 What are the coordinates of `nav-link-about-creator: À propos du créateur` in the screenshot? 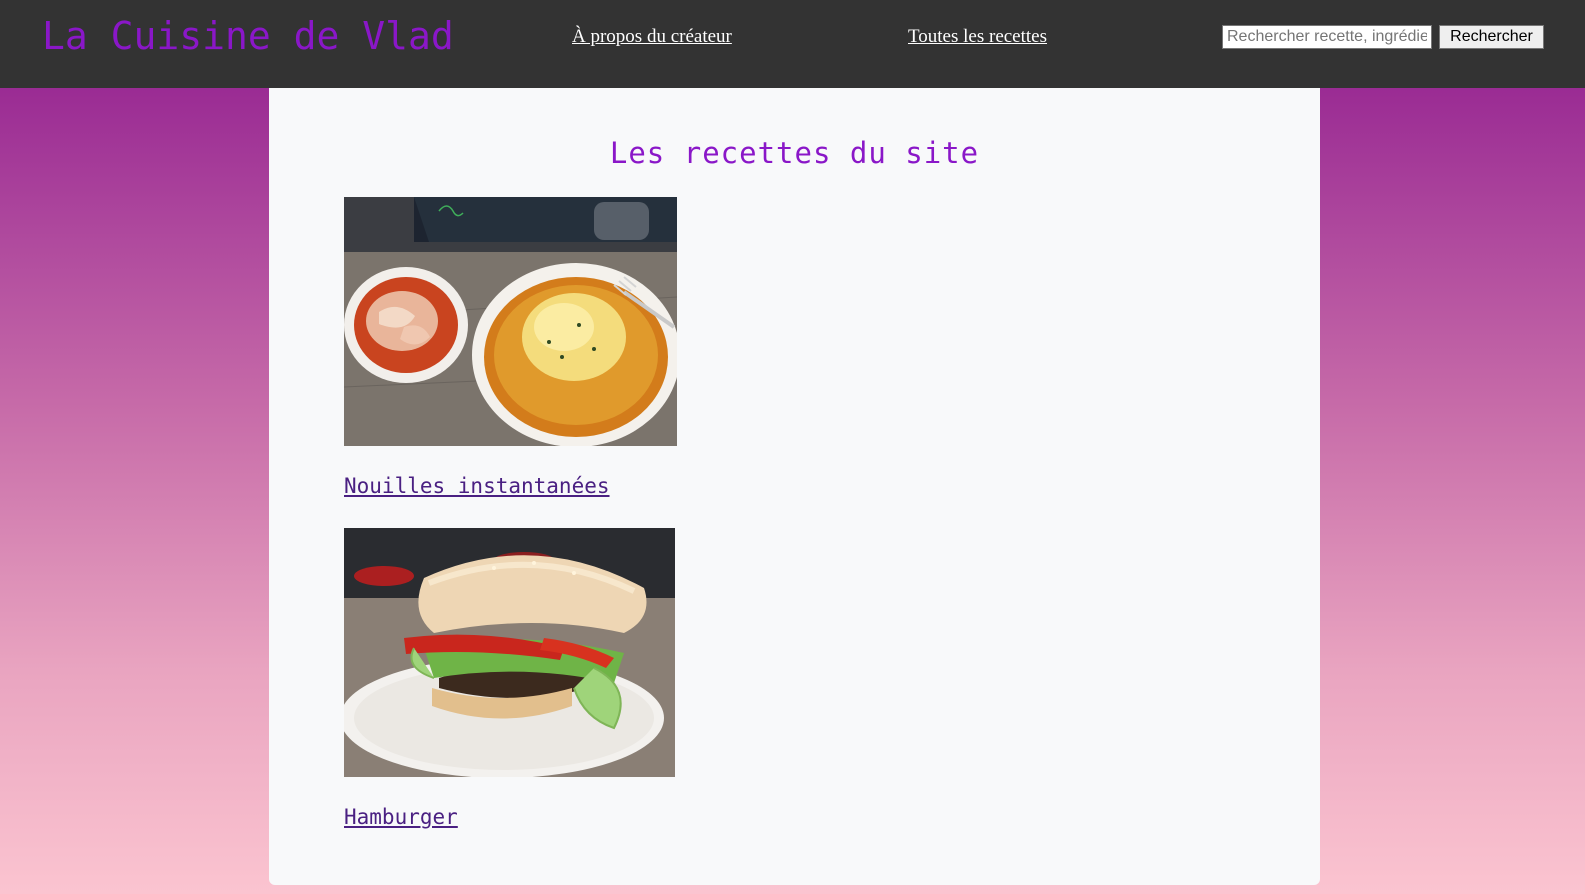 It's located at (652, 37).